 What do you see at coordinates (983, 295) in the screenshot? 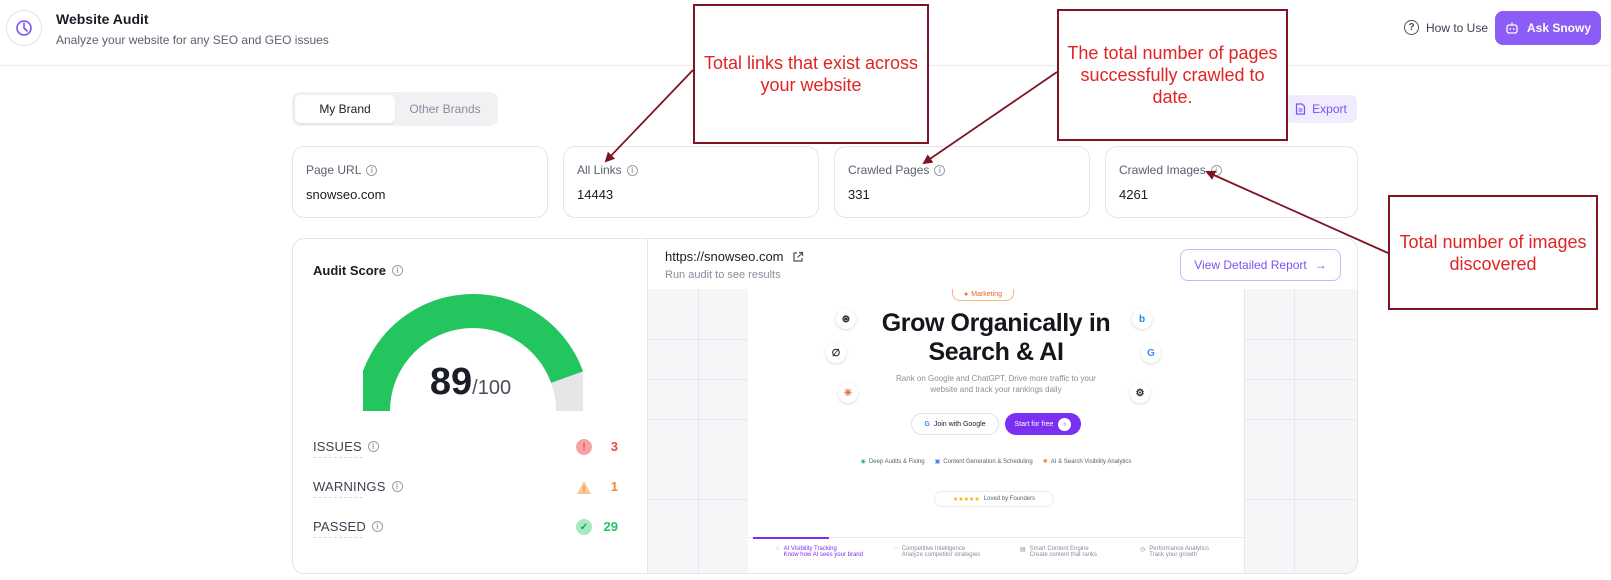
I see `marketing-badge: ● Marketing` at bounding box center [983, 295].